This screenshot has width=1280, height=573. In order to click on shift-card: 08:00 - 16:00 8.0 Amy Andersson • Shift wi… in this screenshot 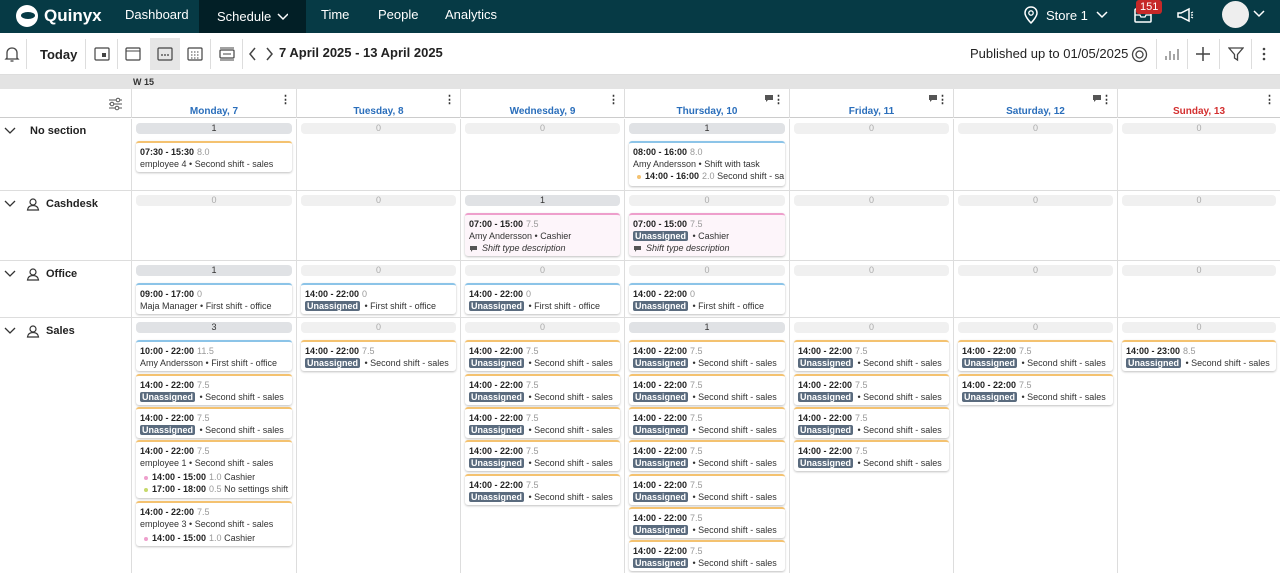, I will do `click(707, 163)`.